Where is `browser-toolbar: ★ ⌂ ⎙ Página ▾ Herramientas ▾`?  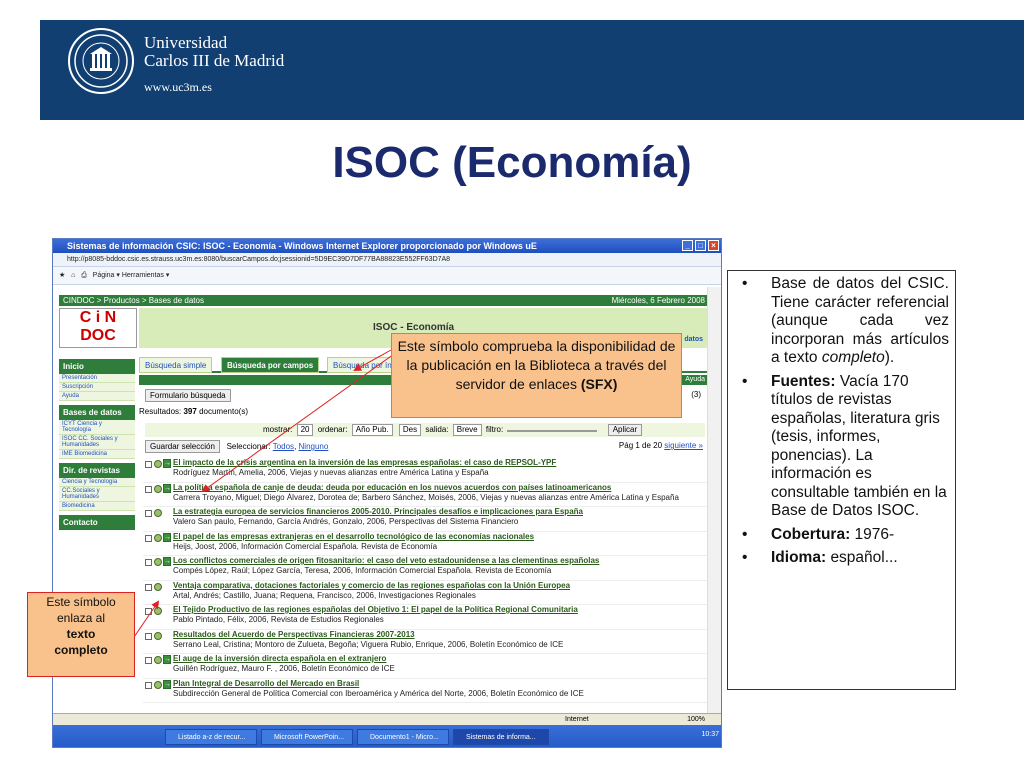 browser-toolbar: ★ ⌂ ⎙ Página ▾ Herramientas ▾ is located at coordinates (387, 276).